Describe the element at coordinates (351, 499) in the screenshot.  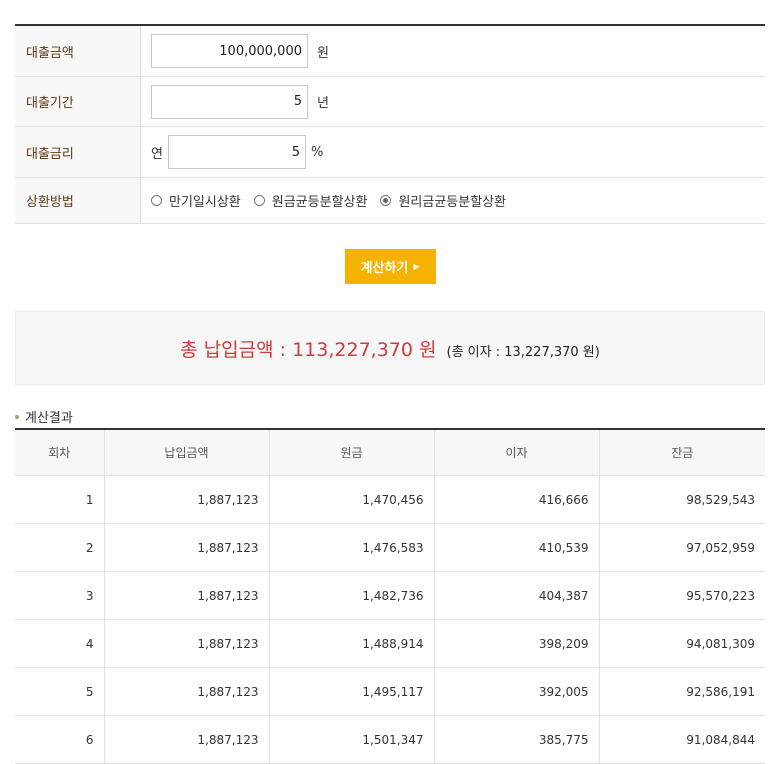
I see `cell-principal: 1,470,456` at that location.